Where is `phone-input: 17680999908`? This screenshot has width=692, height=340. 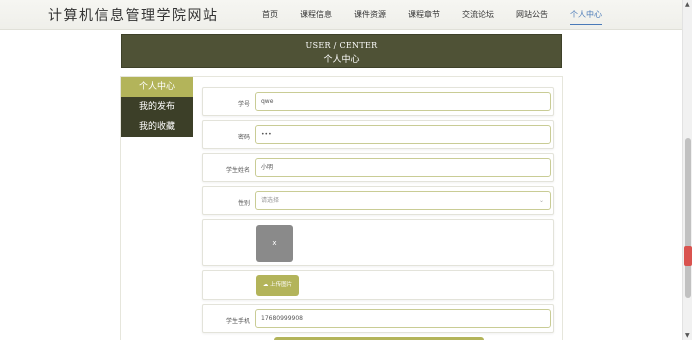
phone-input: 17680999908 is located at coordinates (403, 318).